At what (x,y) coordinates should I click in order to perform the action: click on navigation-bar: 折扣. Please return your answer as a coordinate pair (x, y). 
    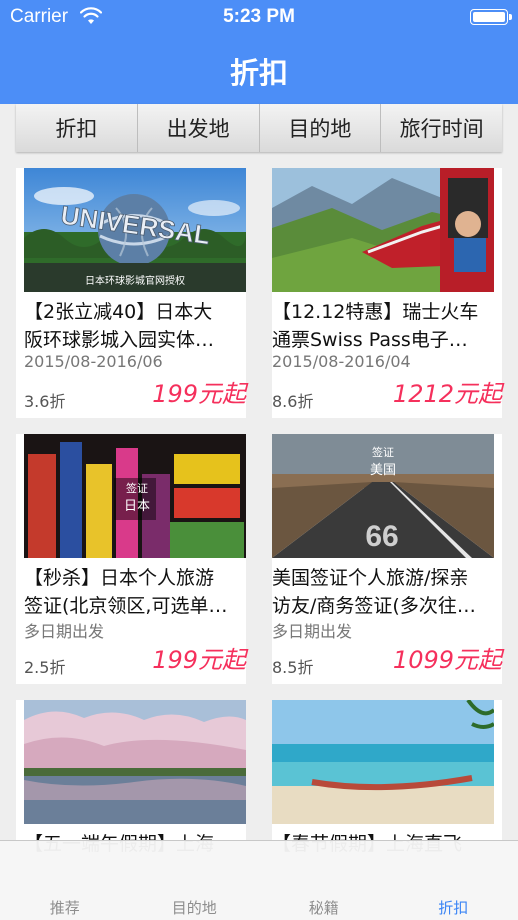
    Looking at the image, I should click on (259, 71).